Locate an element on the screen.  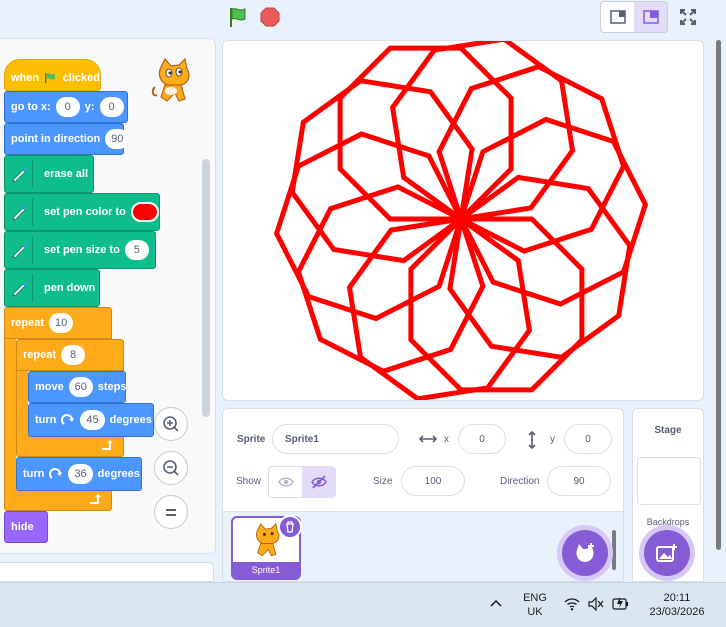
choose-sprite-icon is located at coordinates (585, 553).